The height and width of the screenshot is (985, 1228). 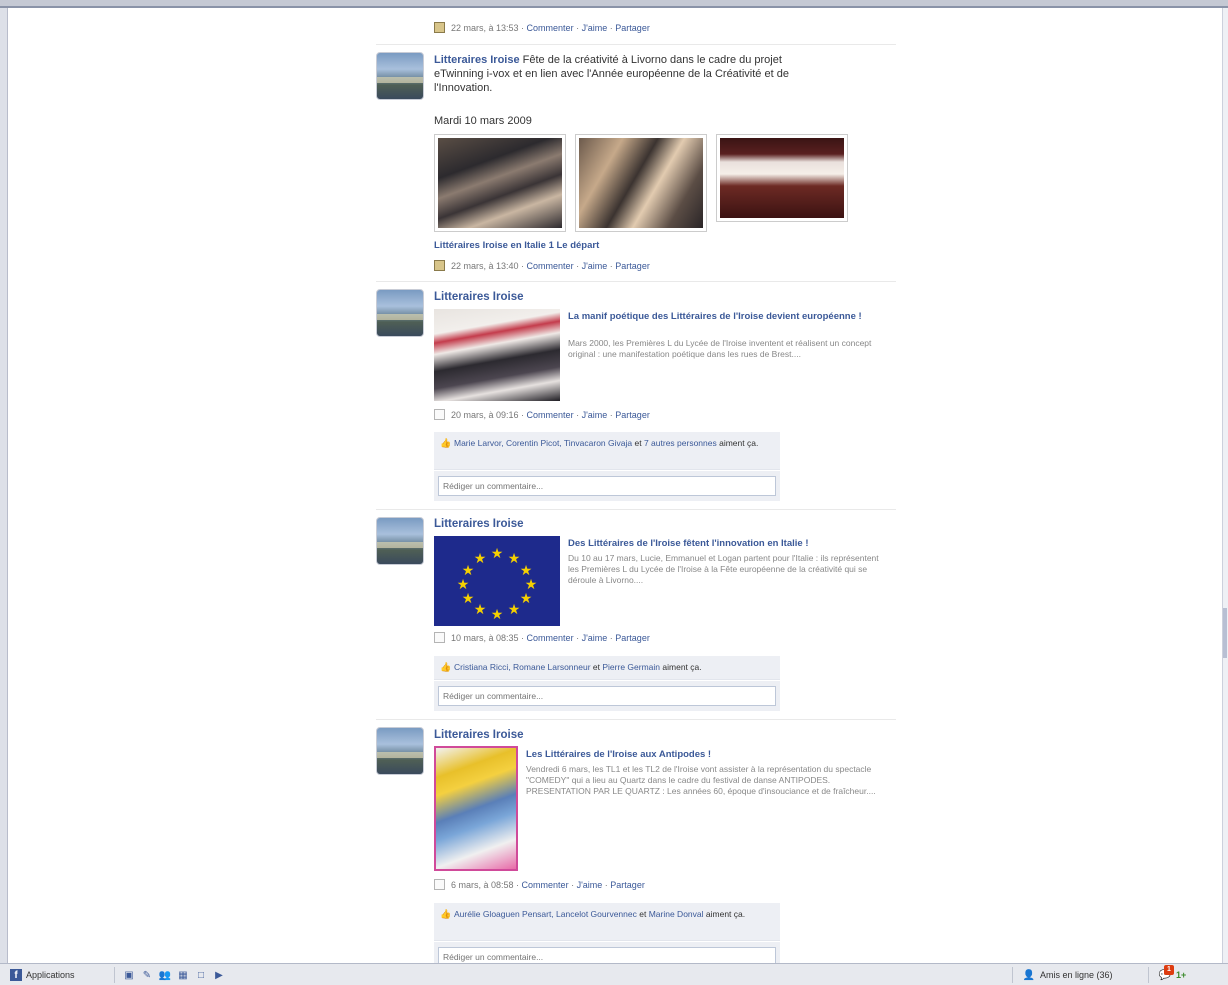 What do you see at coordinates (439, 265) in the screenshot?
I see `application-icon` at bounding box center [439, 265].